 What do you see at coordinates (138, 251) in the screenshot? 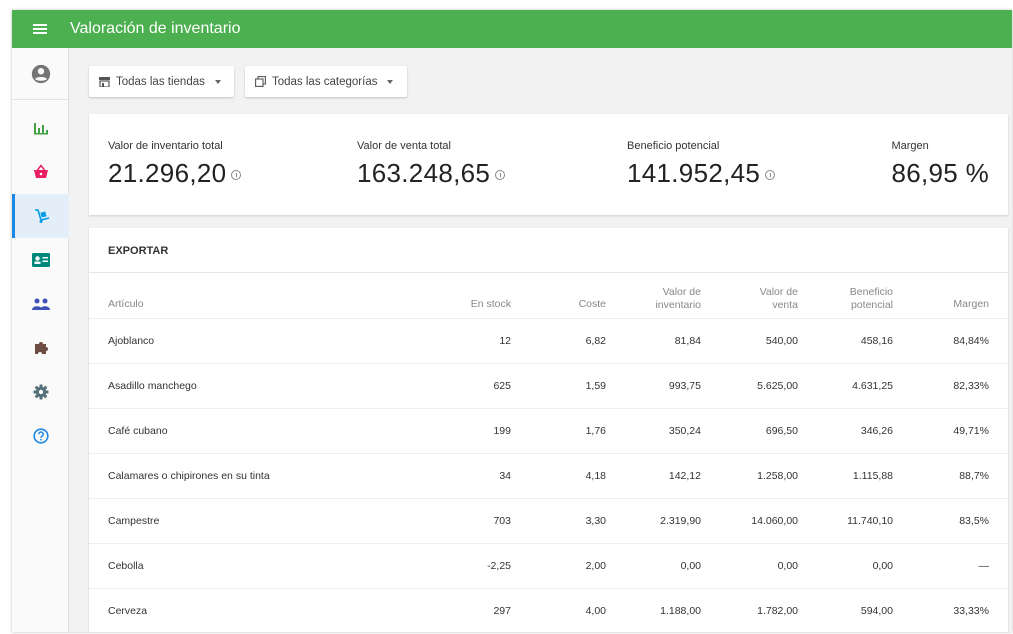
I see `export-button: EXPORTAR` at bounding box center [138, 251].